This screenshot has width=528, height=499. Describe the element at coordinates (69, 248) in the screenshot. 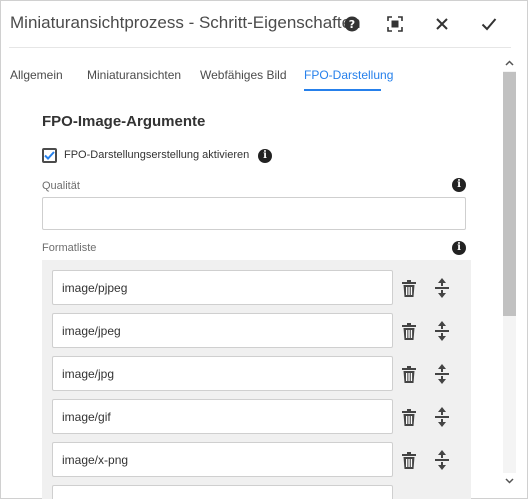

I see `format-list-label: Formatliste` at that location.